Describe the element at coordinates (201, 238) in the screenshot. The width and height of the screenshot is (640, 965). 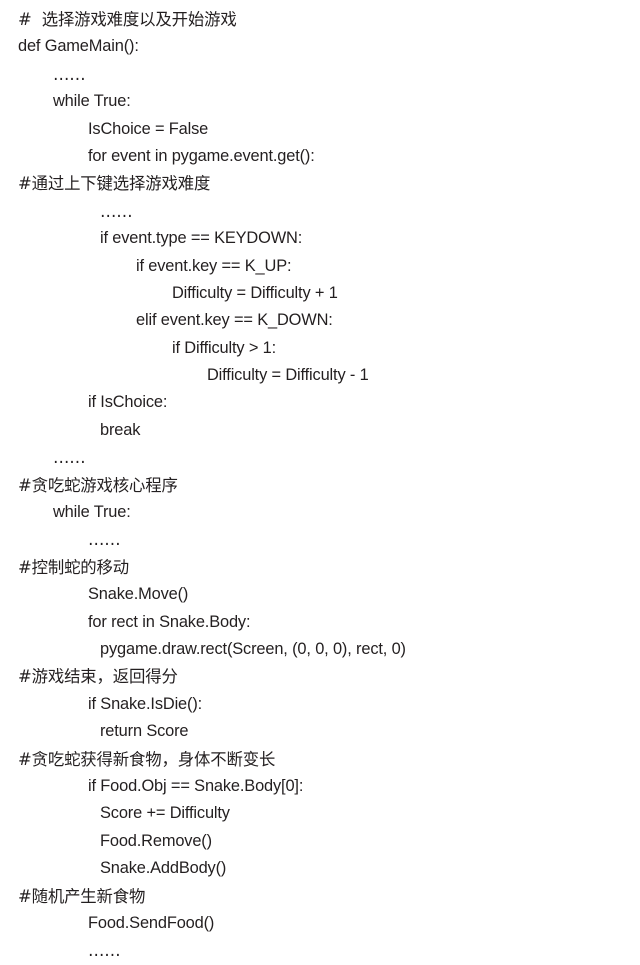
I see `code-line: if event.type == KEYDOWN:` at that location.